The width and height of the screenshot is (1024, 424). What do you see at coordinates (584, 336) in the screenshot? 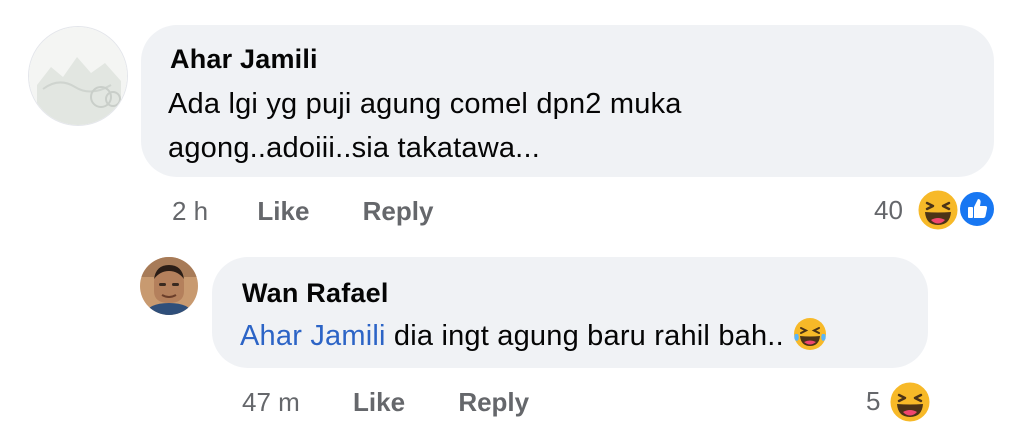
I see `comment-text-body: dia ingt agung baru rahil bah..` at bounding box center [584, 336].